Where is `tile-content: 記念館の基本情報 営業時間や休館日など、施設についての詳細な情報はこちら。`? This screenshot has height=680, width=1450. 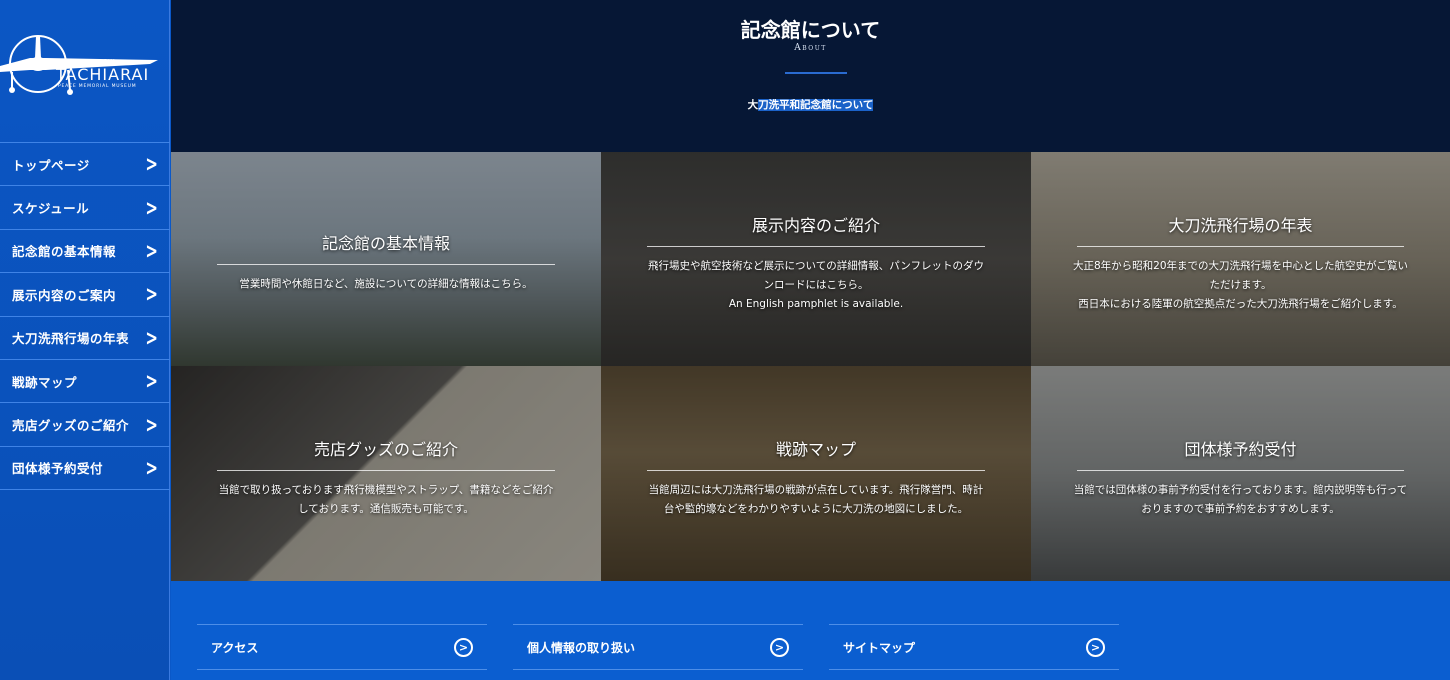 tile-content: 記念館の基本情報 営業時間や休館日など、施設についての詳細な情報はこちら。 is located at coordinates (386, 262).